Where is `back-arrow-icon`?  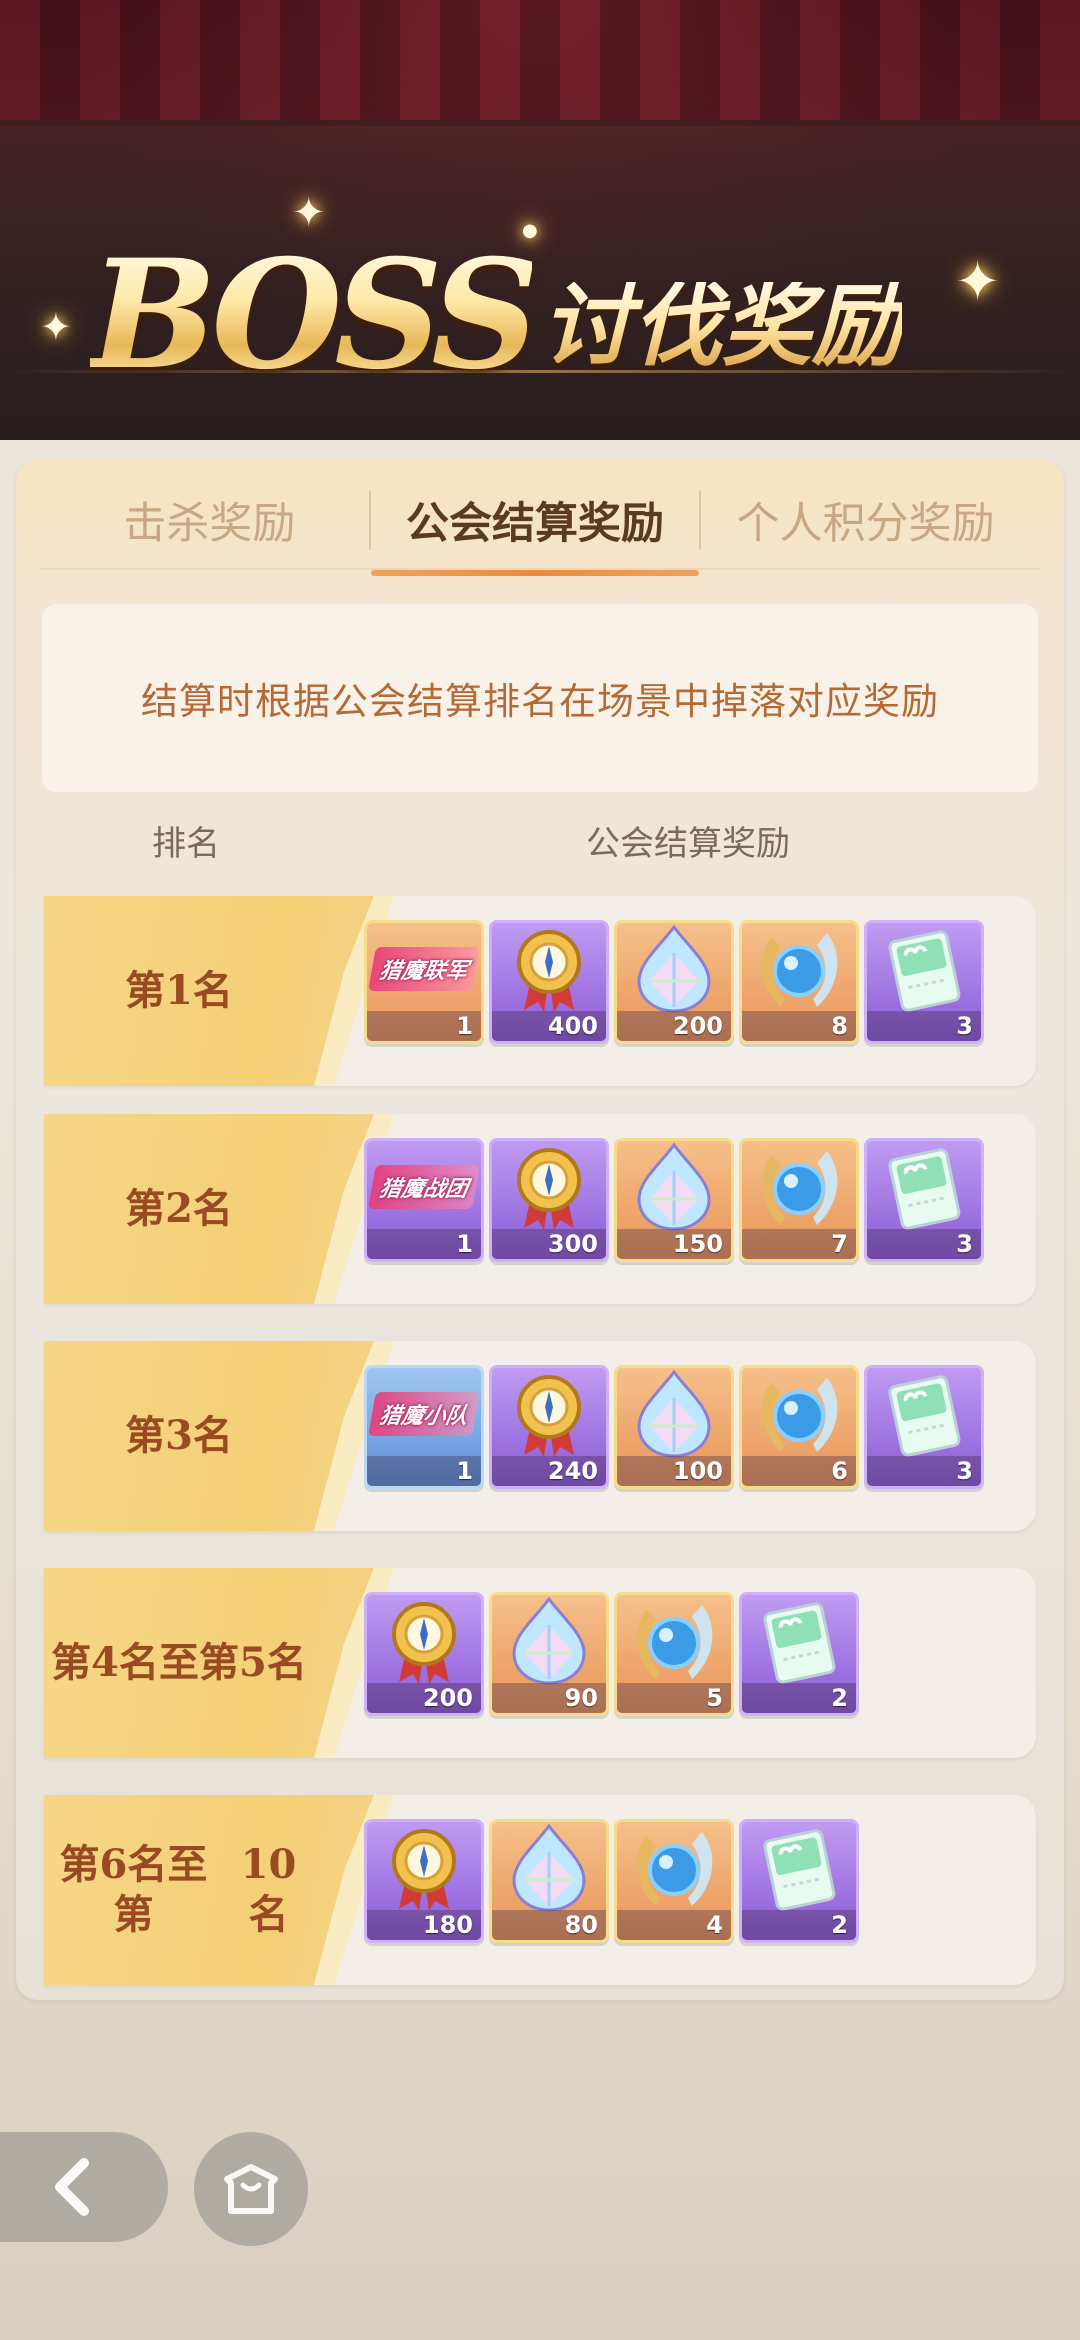
back-arrow-icon is located at coordinates (72, 2187).